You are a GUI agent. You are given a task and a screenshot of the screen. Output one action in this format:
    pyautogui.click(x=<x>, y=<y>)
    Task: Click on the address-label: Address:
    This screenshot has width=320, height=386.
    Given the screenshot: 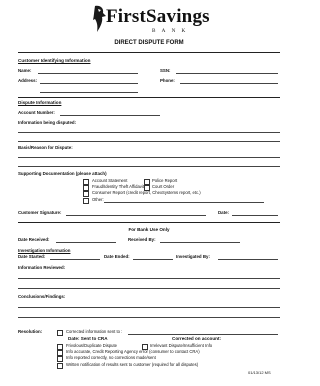 What is the action you would take?
    pyautogui.click(x=28, y=80)
    